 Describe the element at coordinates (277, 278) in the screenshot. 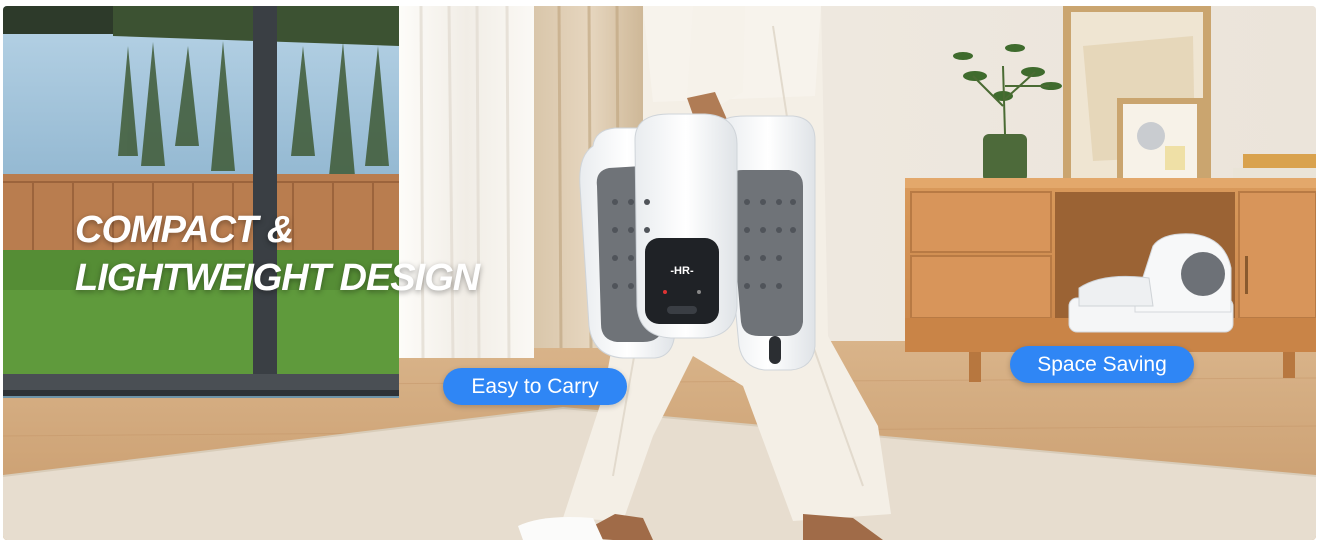

I see `headline-line-2: LIGHTWEIGHT DESIGN` at that location.